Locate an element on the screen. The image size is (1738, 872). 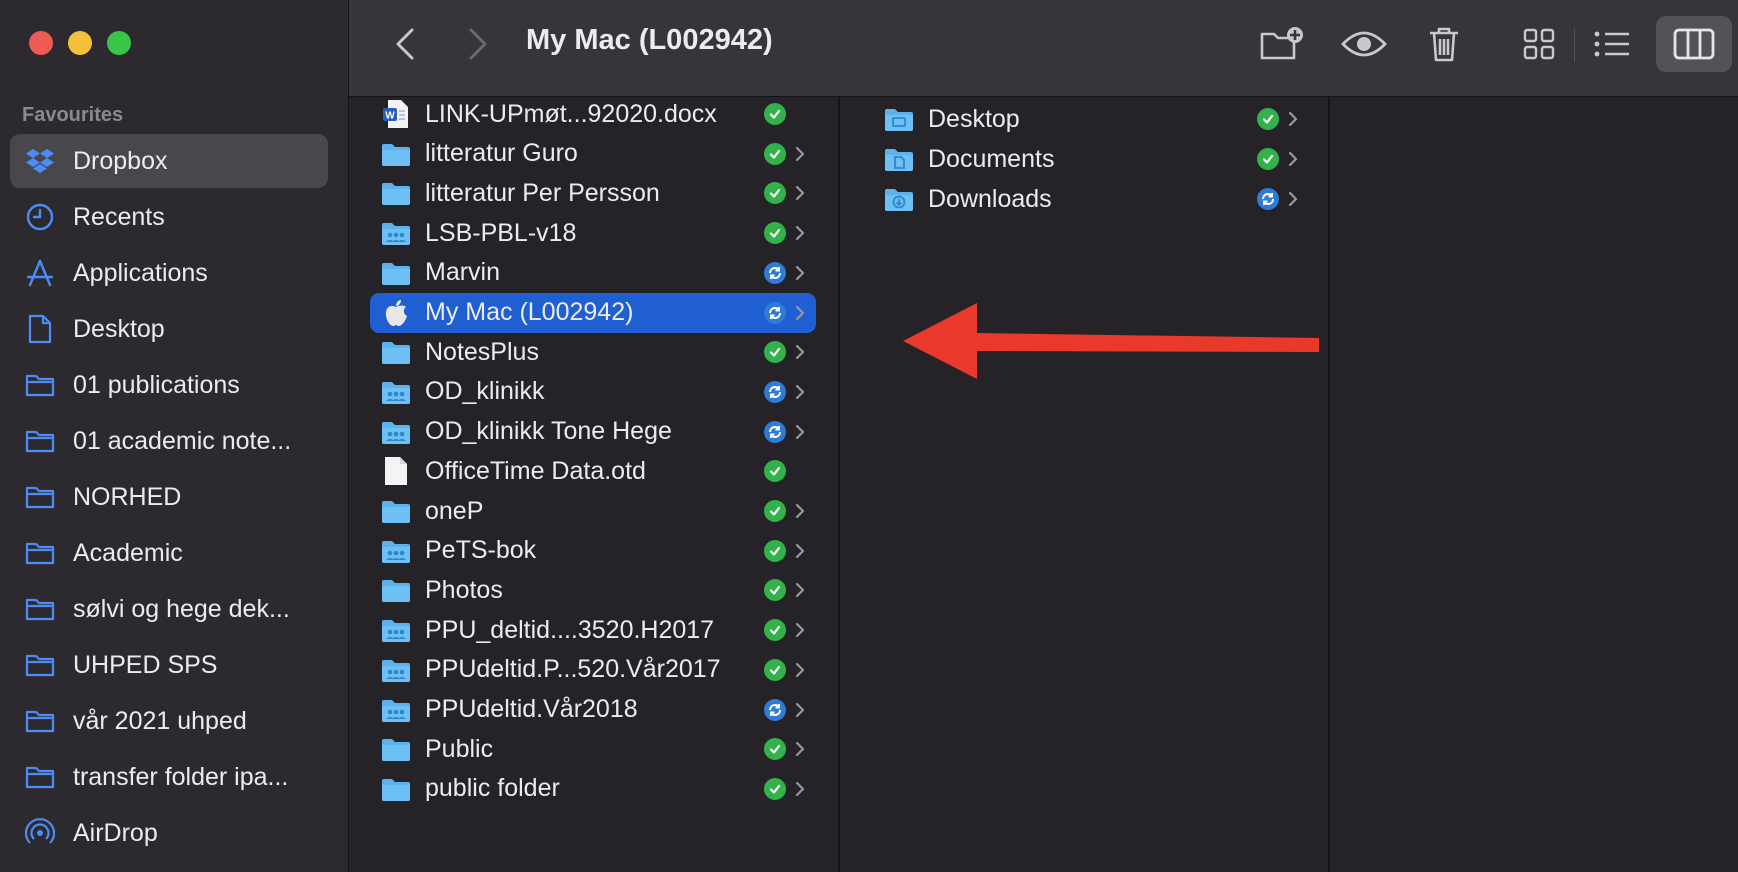
sidebar-item-academic: Academic is located at coordinates (169, 553).